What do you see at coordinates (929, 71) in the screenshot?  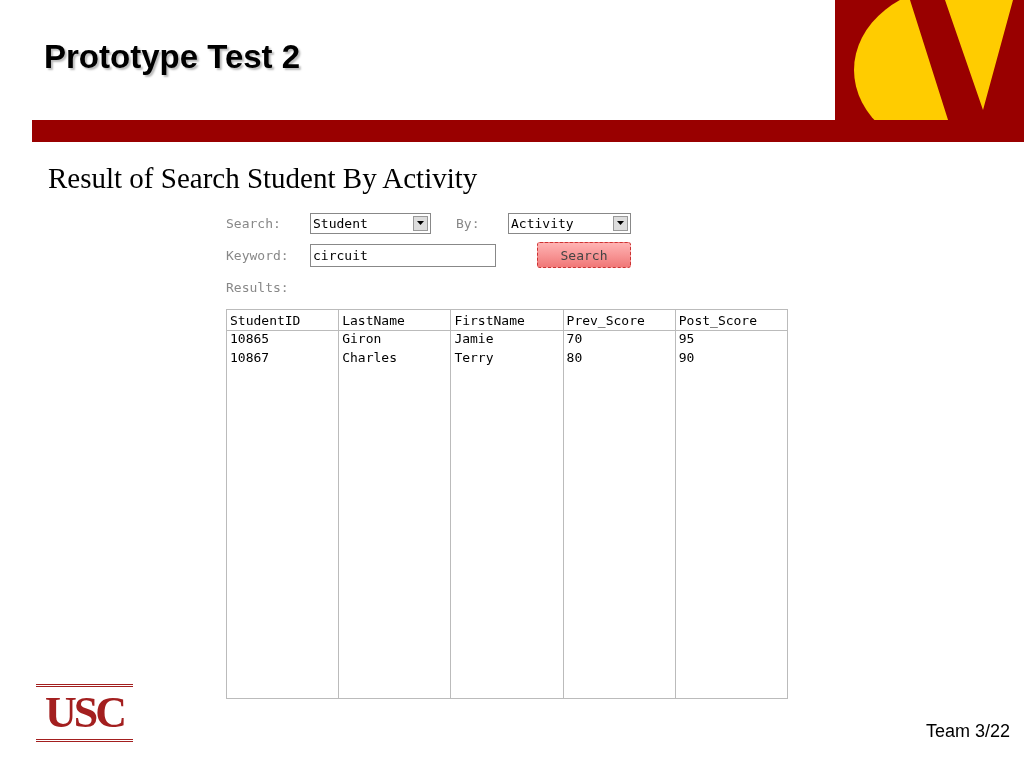 I see `v-logo-icon` at bounding box center [929, 71].